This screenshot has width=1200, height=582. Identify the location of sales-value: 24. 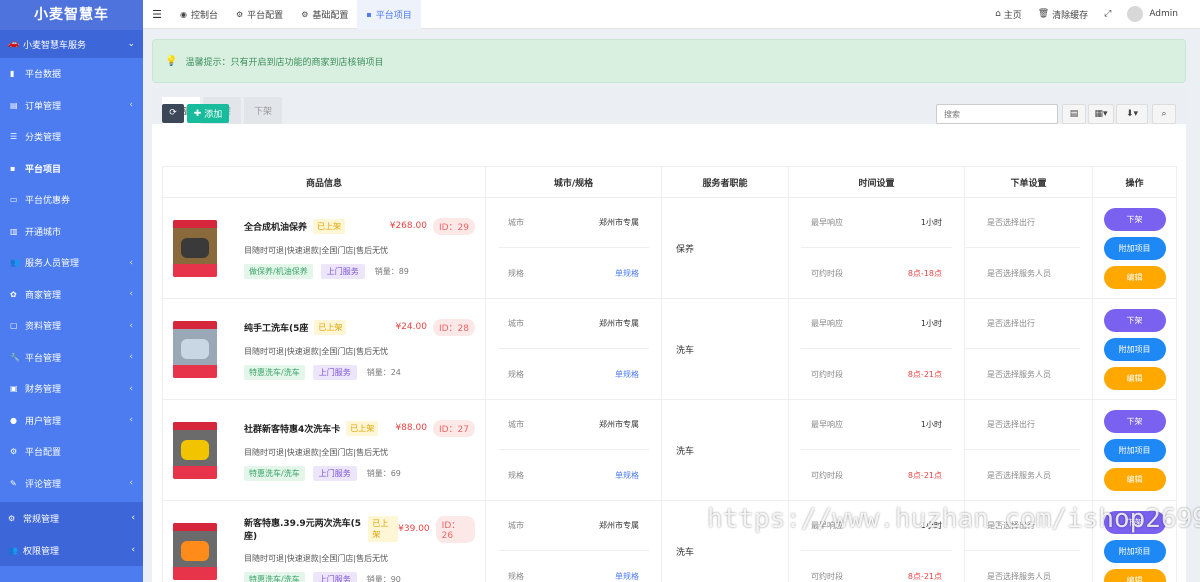
(395, 372).